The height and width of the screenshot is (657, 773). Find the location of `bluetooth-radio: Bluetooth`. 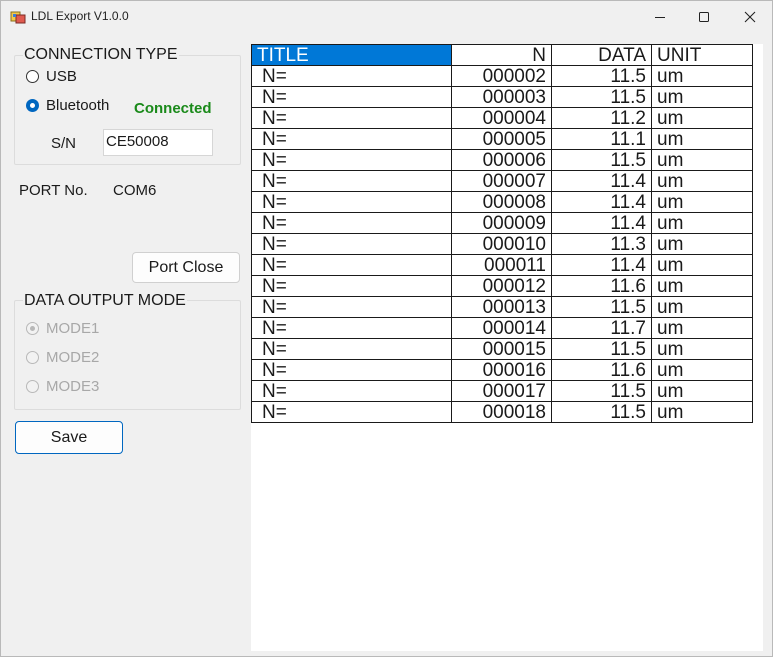

bluetooth-radio: Bluetooth is located at coordinates (67, 105).